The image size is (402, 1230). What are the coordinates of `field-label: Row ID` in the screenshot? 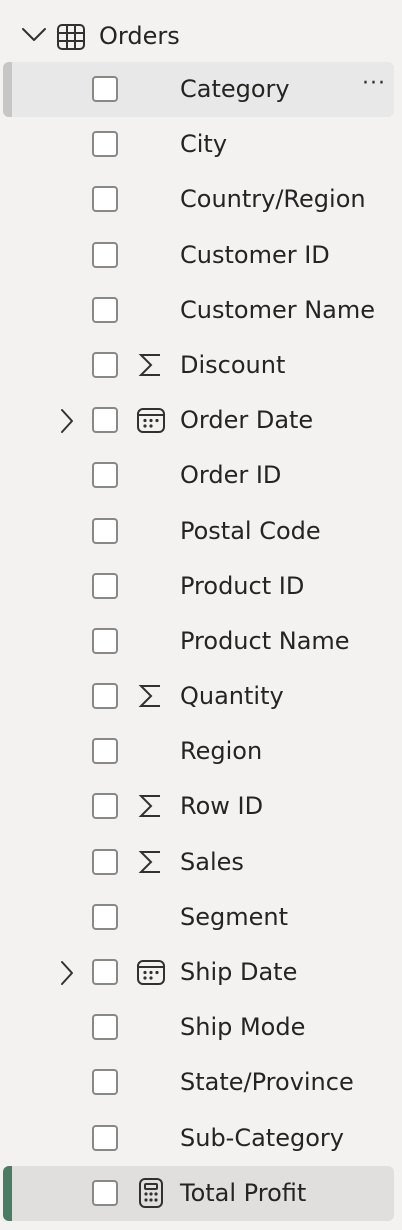 It's located at (222, 806).